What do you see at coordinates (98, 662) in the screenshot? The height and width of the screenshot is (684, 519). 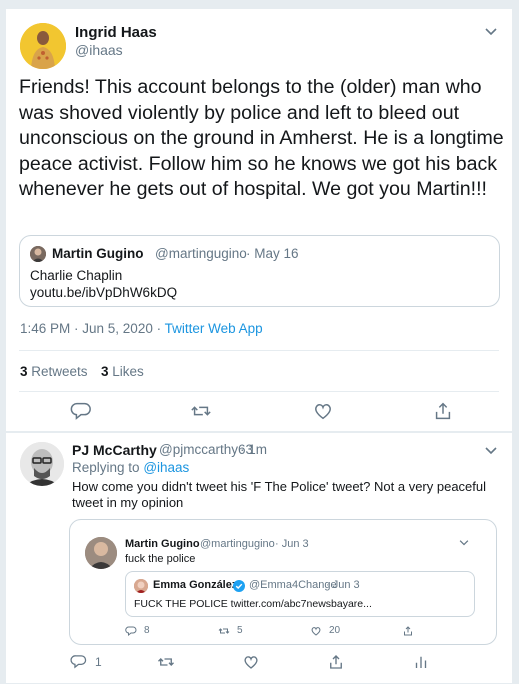 I see `reply-count: 1` at bounding box center [98, 662].